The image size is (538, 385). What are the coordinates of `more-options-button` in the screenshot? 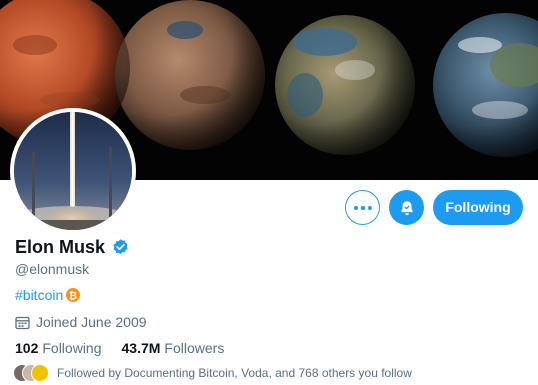 It's located at (362, 207).